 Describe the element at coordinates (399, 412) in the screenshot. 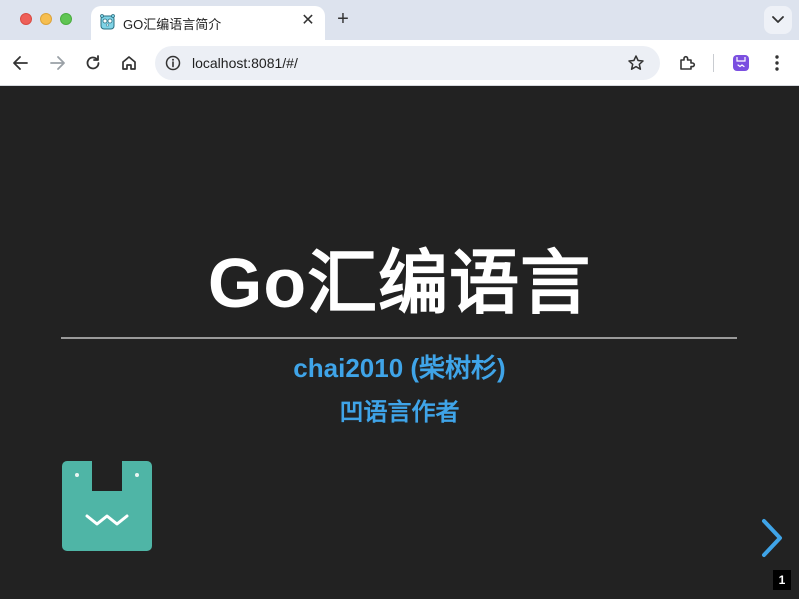

I see `slide-role: 凹语言作者` at that location.